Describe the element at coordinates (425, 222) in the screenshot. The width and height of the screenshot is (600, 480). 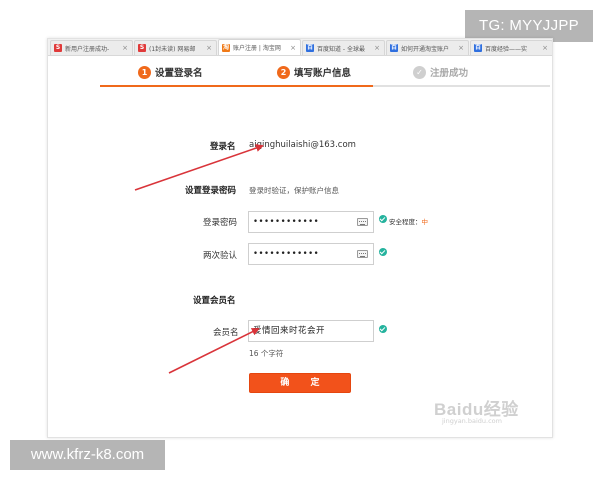
I see `strength-level: 中` at that location.